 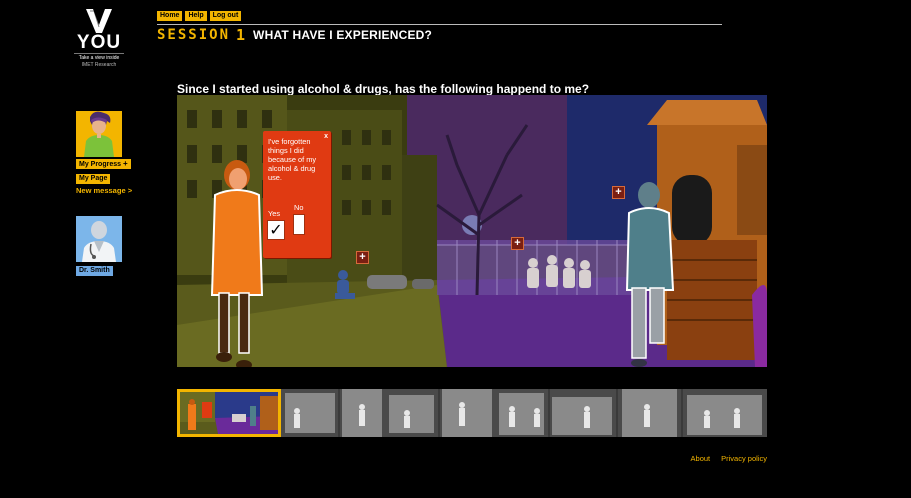 I want to click on footer: About Privacy policy, so click(x=729, y=458).